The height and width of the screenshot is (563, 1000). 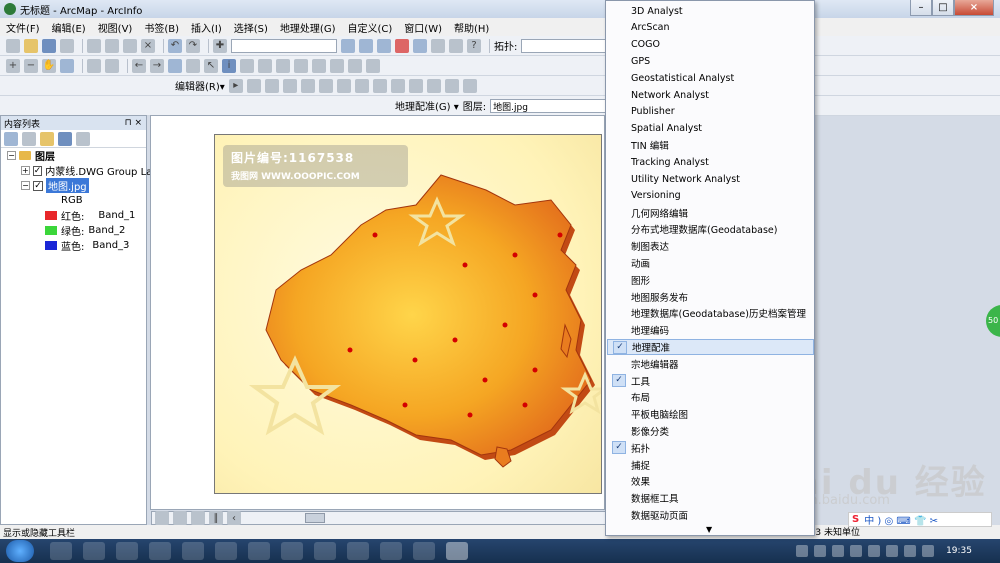 What do you see at coordinates (94, 45) in the screenshot?
I see `cut-icon` at bounding box center [94, 45].